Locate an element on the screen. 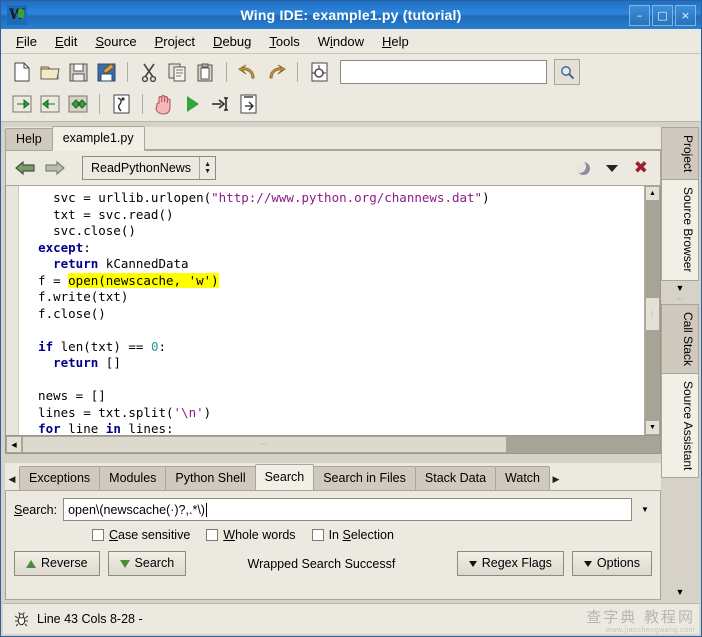 This screenshot has height=637, width=702. menu-help: Help is located at coordinates (395, 41).